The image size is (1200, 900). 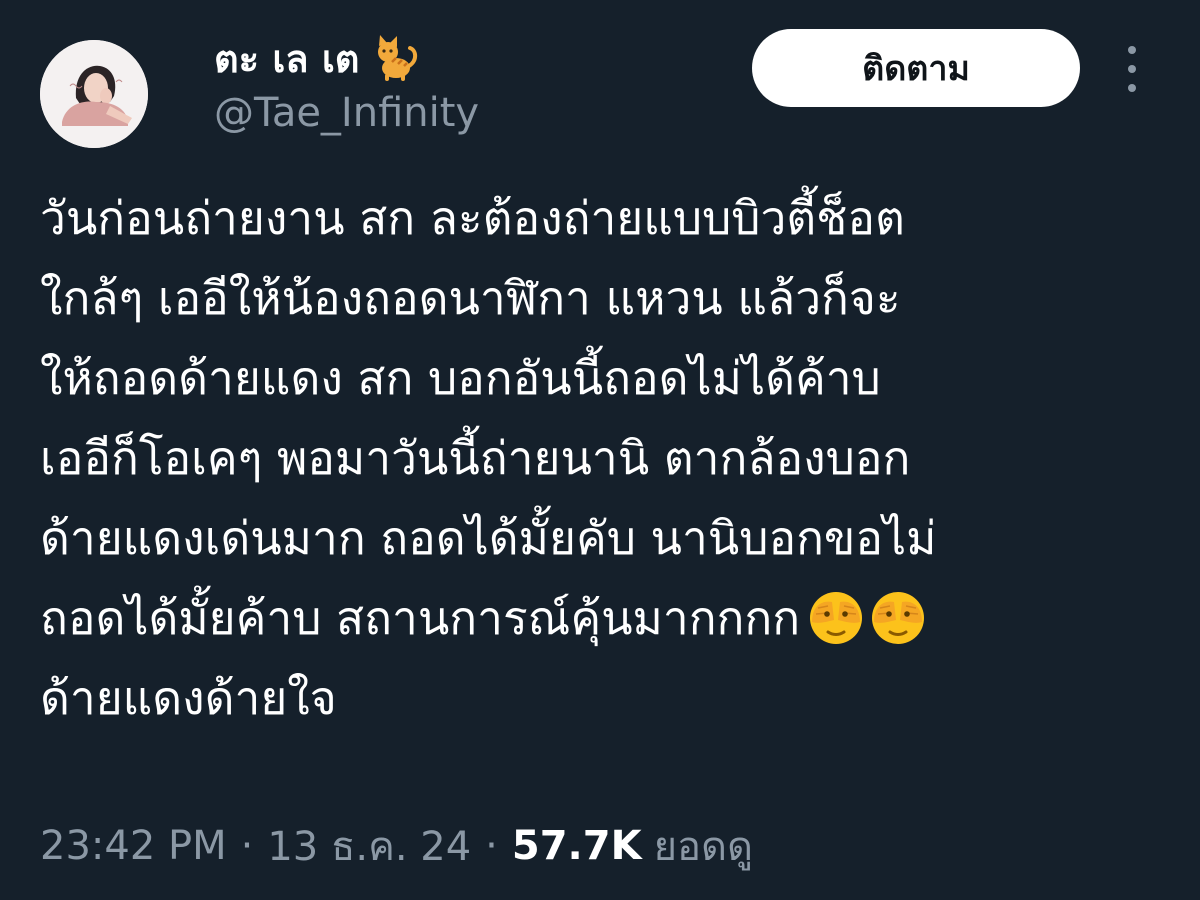 I want to click on tweet-line-text: ถอดได้มั้ยค้าบ สถานการณ์คุ้นมากกกก, so click(x=420, y=618).